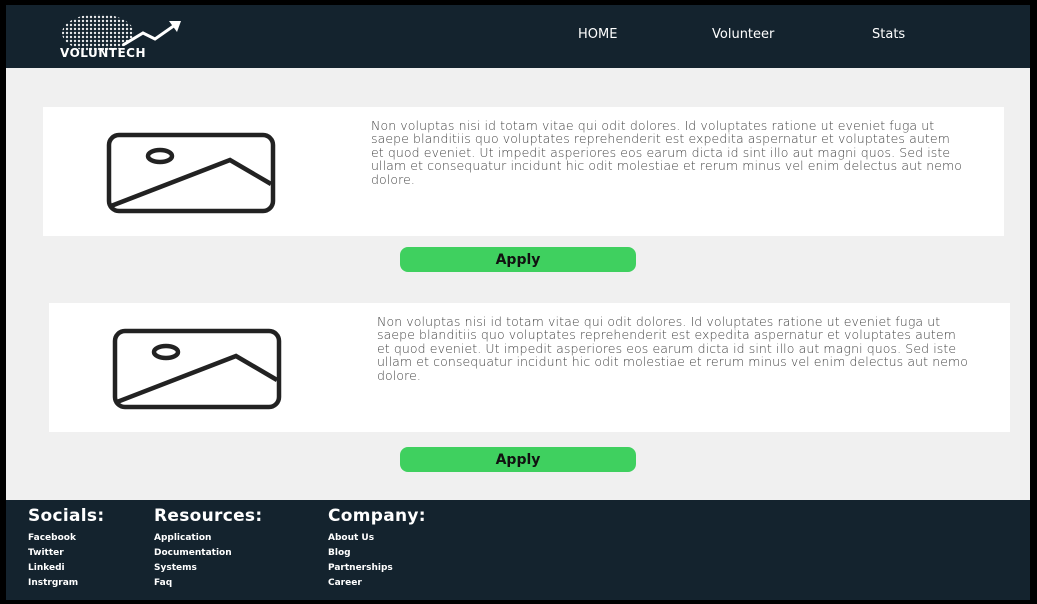 Image resolution: width=1037 pixels, height=604 pixels. I want to click on footer-link-application: Application, so click(208, 538).